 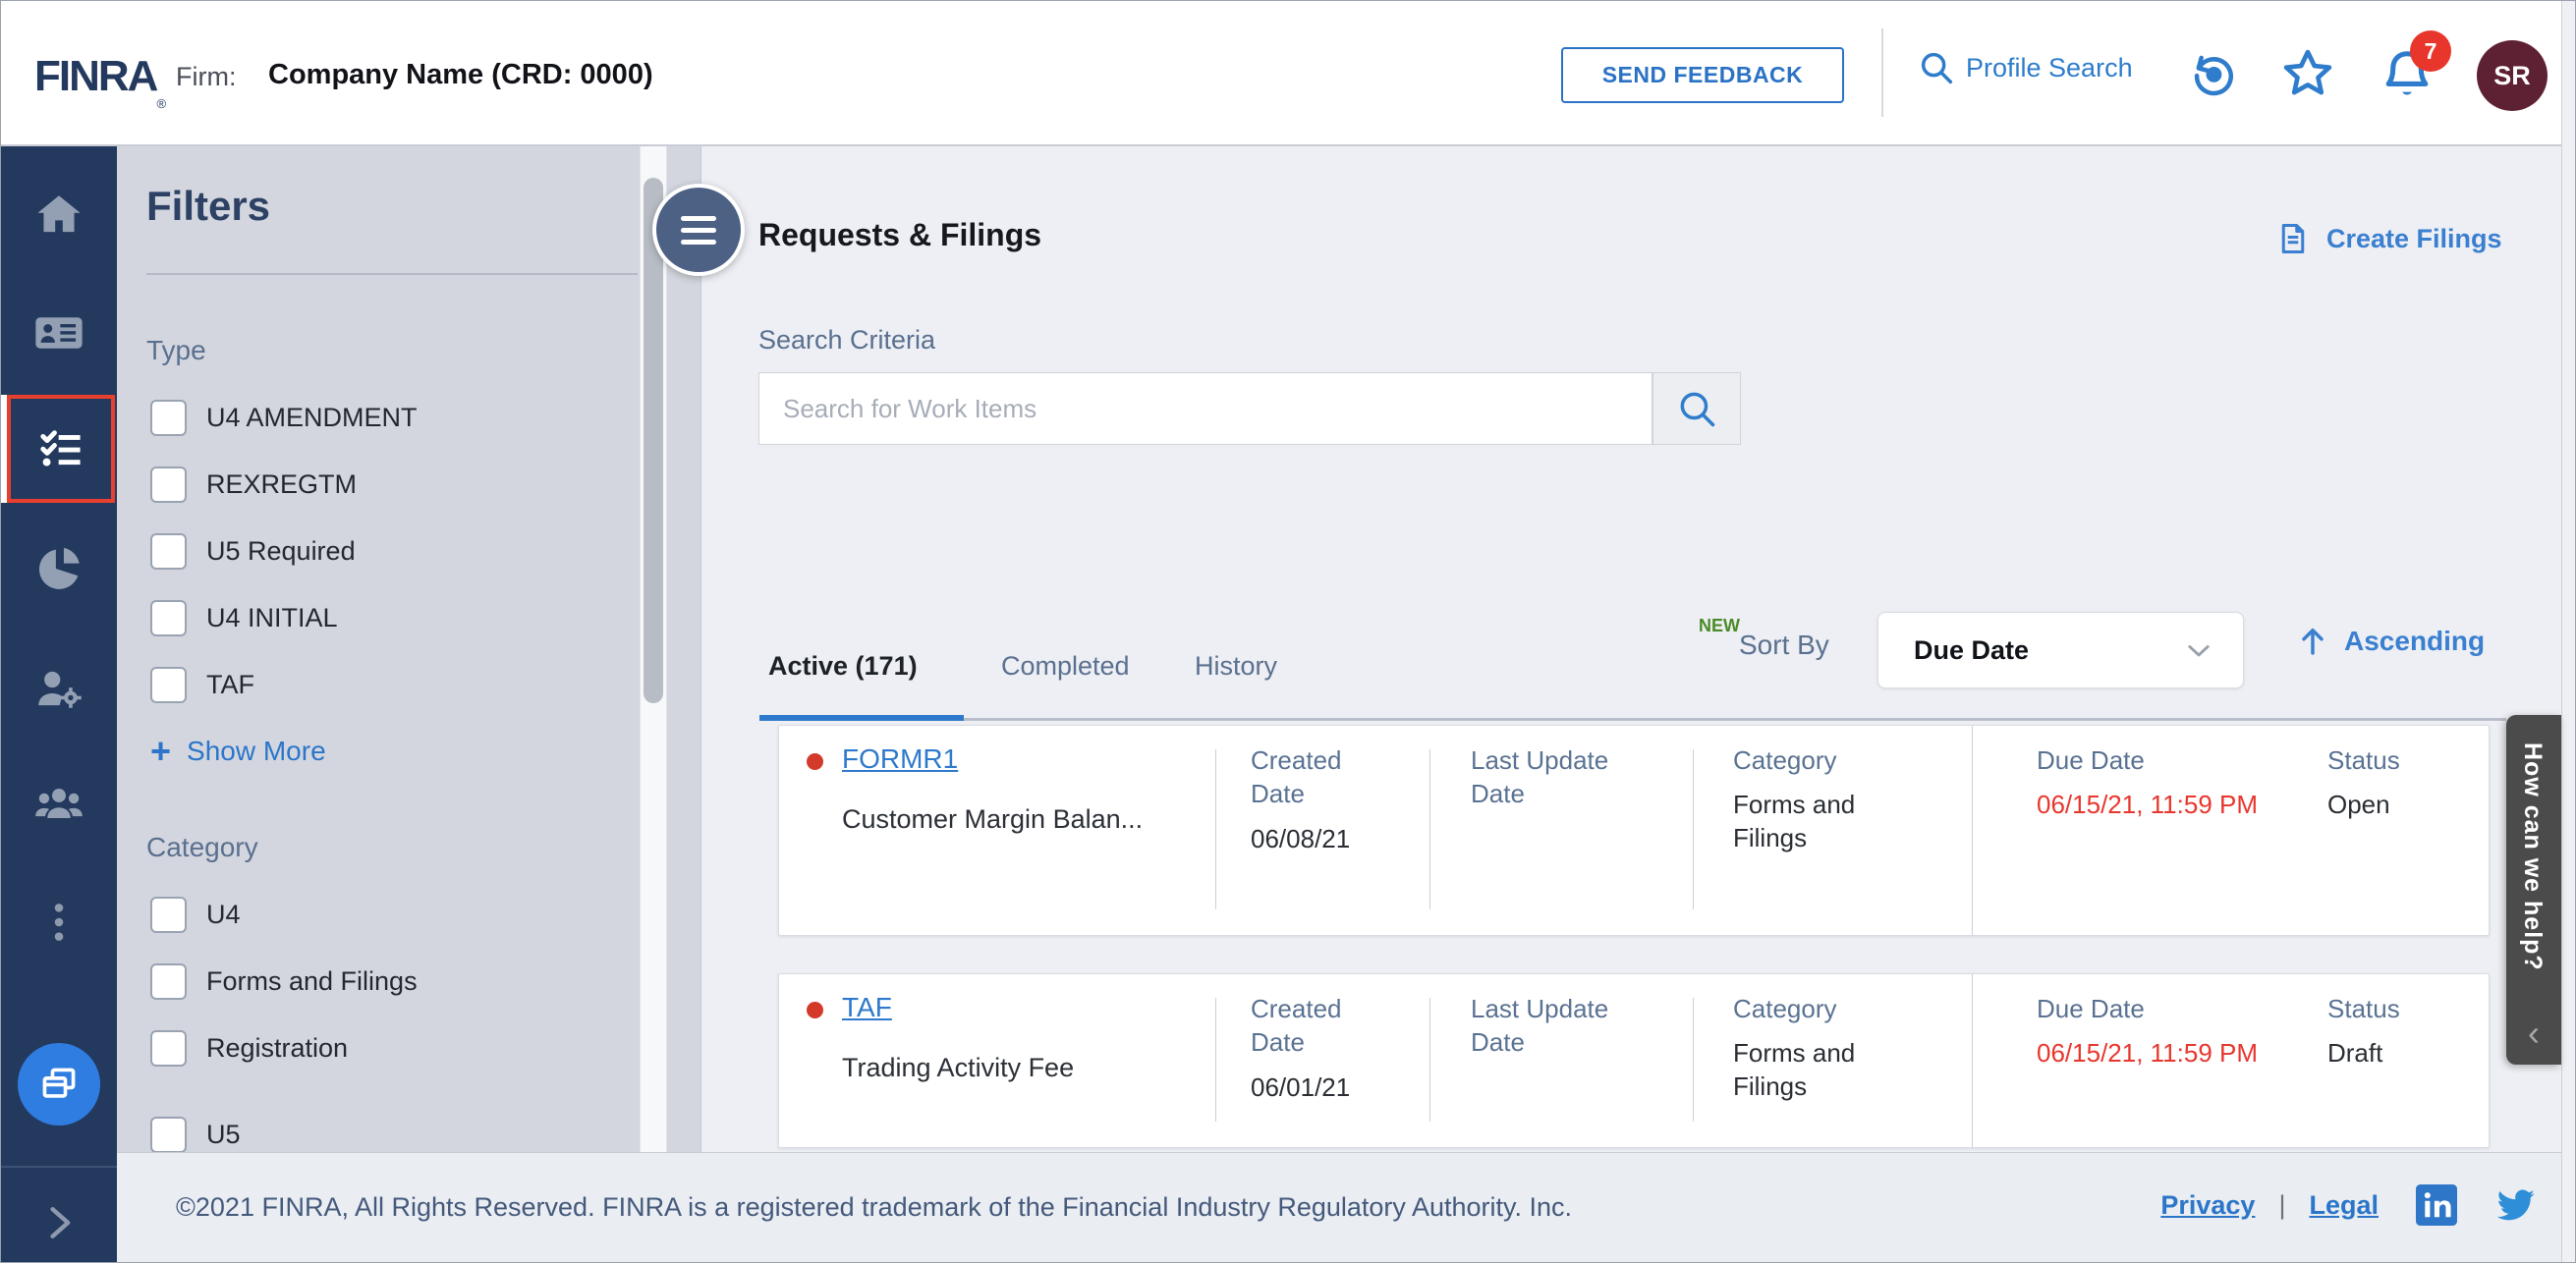 I want to click on filter-option-registration: Registration, so click(x=249, y=1048).